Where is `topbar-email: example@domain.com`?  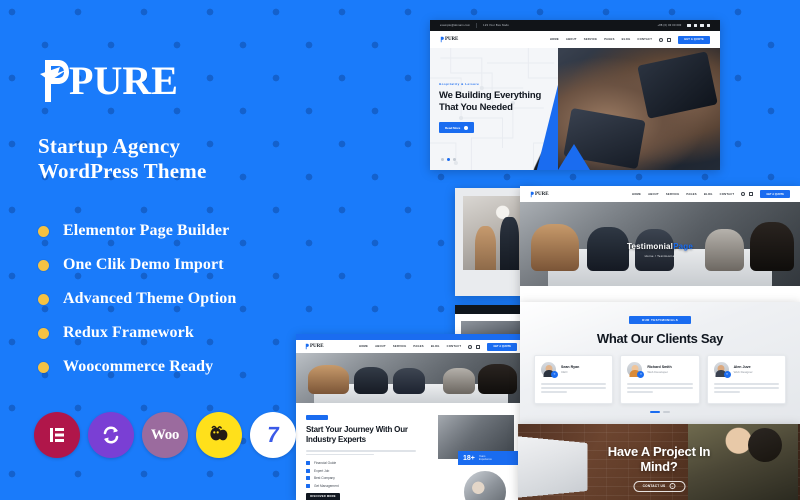 topbar-email: example@domain.com is located at coordinates (455, 25).